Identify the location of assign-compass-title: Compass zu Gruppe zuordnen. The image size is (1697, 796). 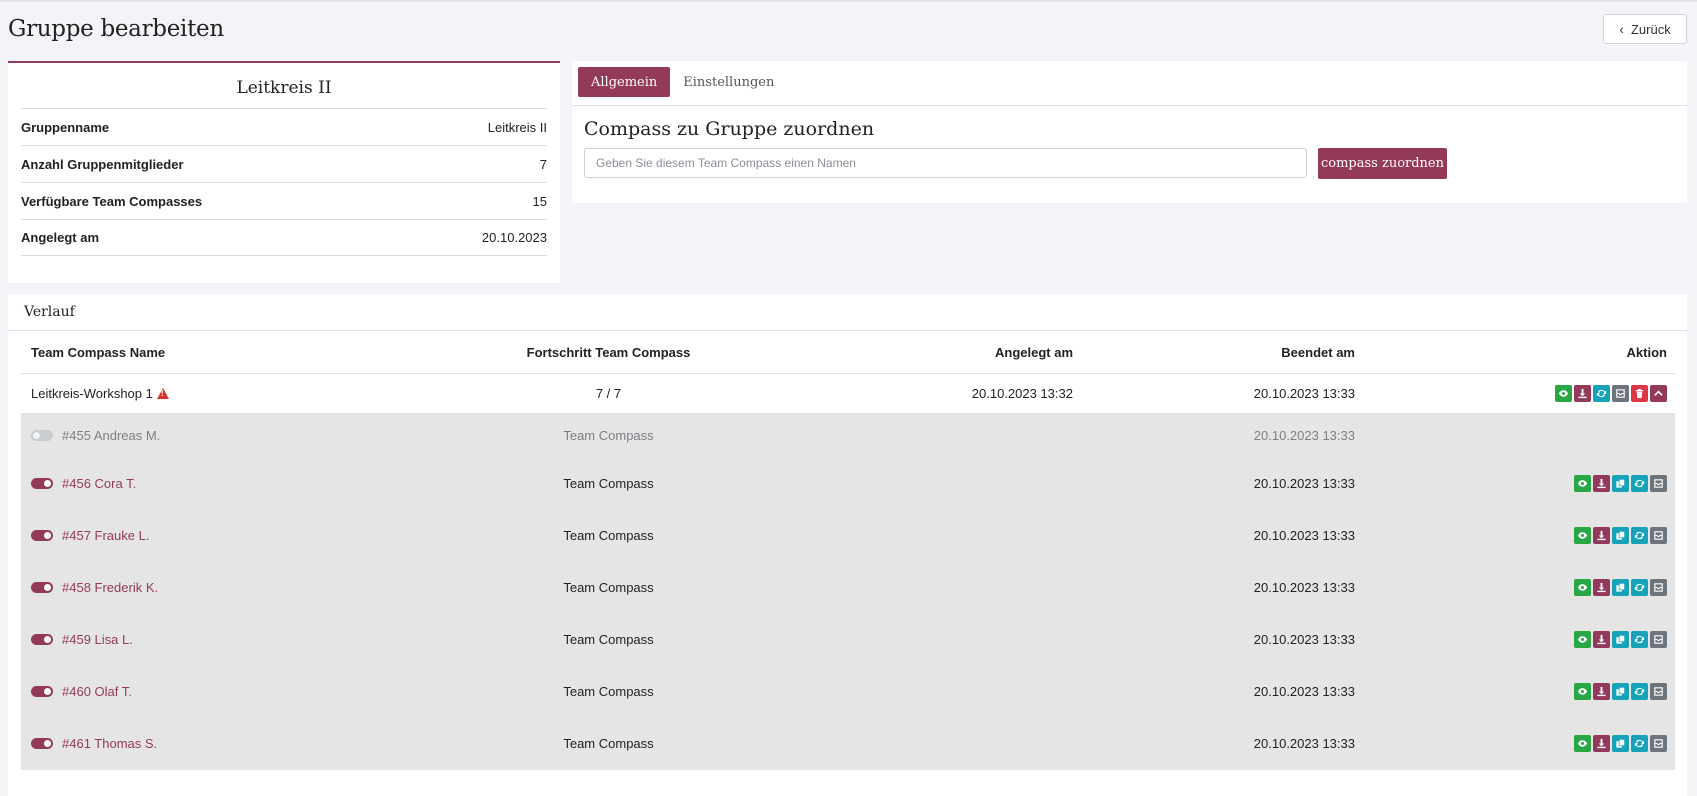
(729, 129).